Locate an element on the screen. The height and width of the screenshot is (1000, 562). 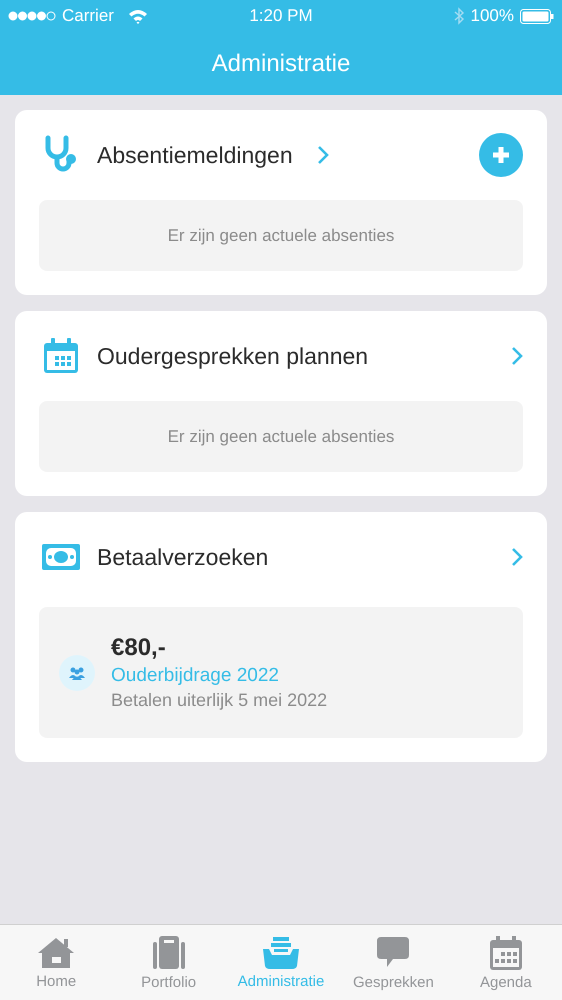
tab-bar-item: Portfolio is located at coordinates (168, 962).